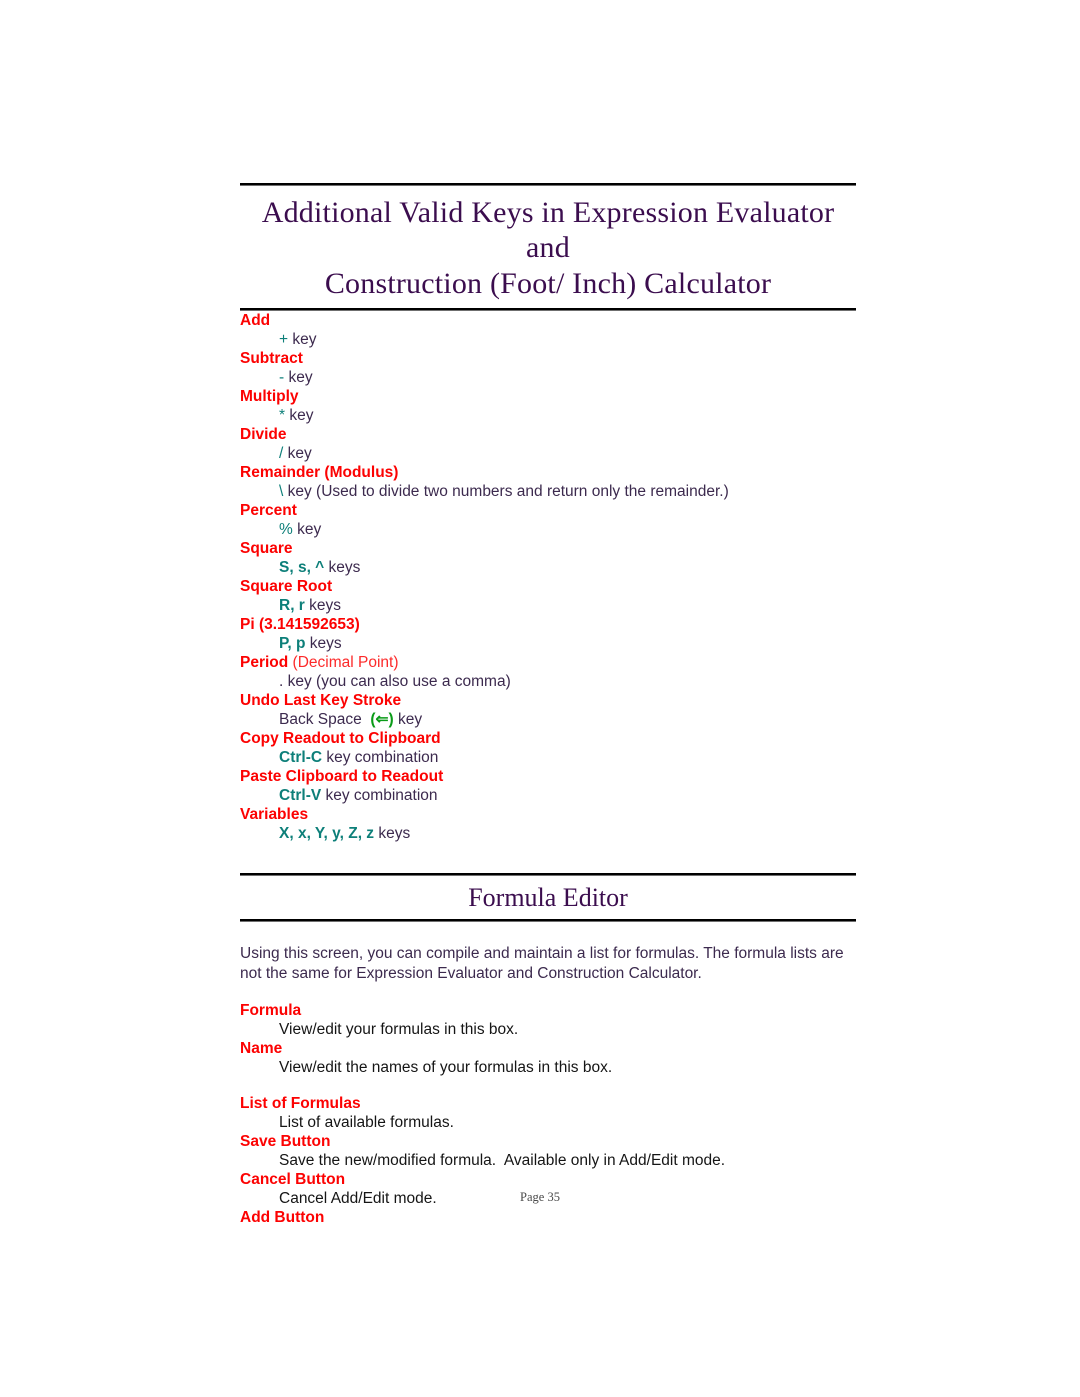 This screenshot has height=1397, width=1080. I want to click on key-term: Square, so click(548, 548).